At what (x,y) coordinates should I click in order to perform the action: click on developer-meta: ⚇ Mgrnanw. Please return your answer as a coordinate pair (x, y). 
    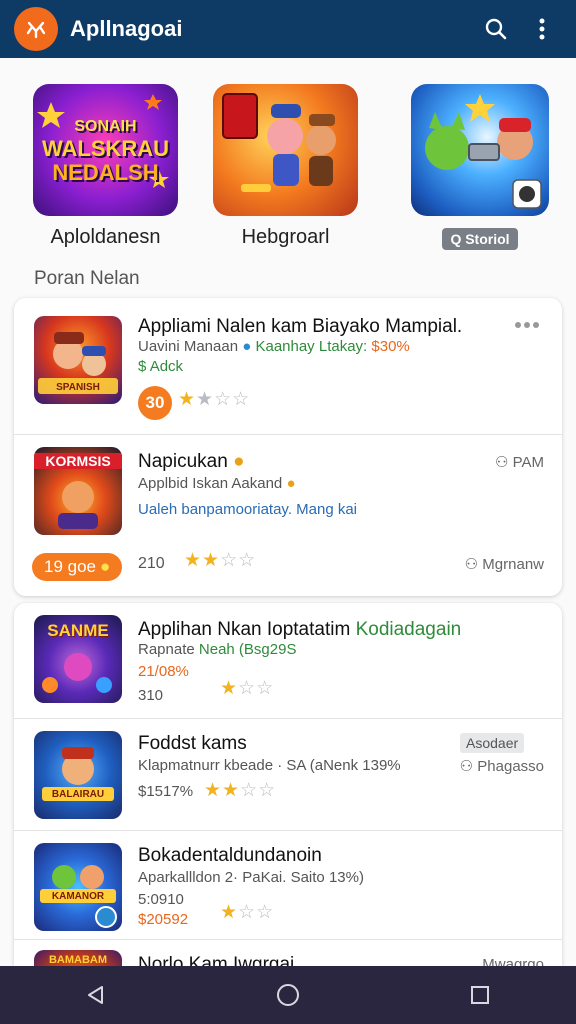
    Looking at the image, I should click on (504, 564).